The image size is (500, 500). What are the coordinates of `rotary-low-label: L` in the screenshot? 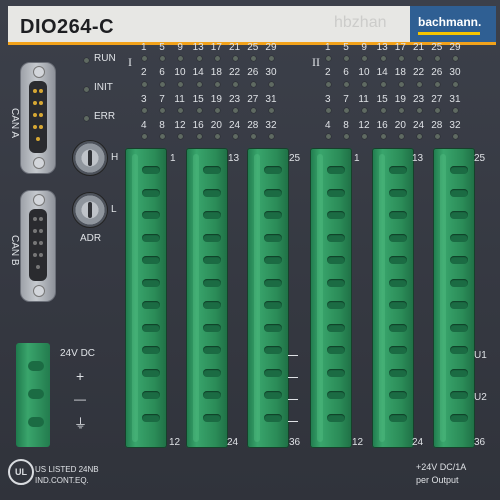 It's located at (114, 209).